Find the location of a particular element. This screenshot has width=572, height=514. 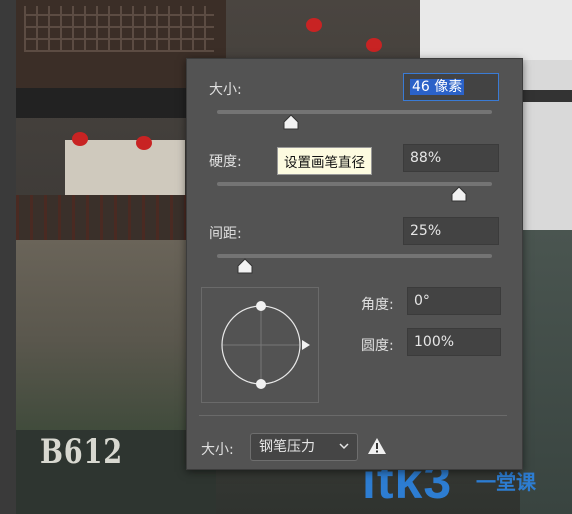

window-lattice is located at coordinates (119, 29).